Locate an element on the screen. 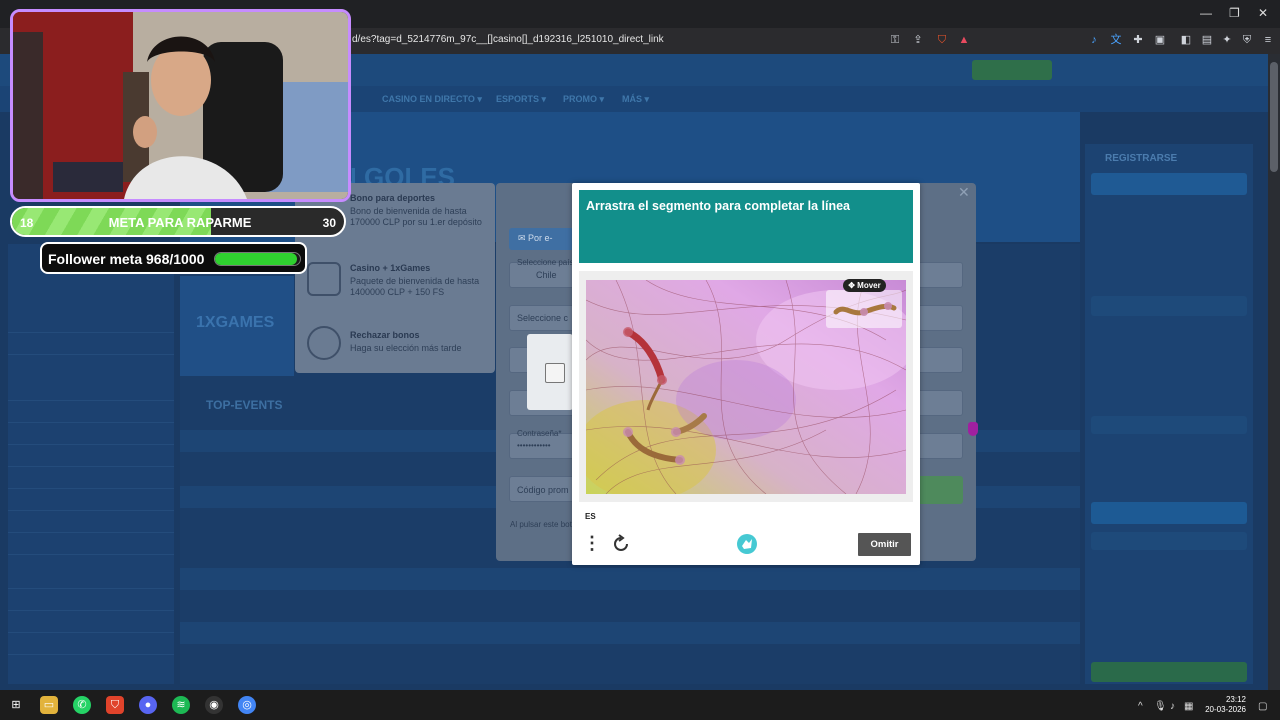  start-icon: ⊞ is located at coordinates (16, 705).